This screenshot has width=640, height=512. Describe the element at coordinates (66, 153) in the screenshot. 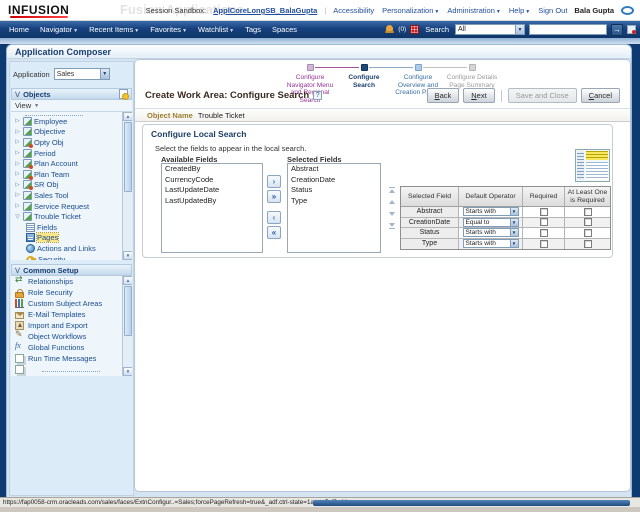

I see `tree-item-period: ▷ Period` at that location.